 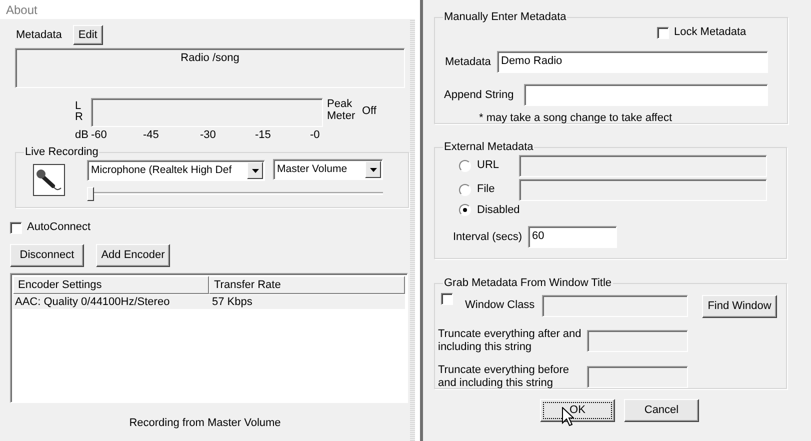 I want to click on field-label: Truncate everything after and including this string, so click(x=510, y=341).